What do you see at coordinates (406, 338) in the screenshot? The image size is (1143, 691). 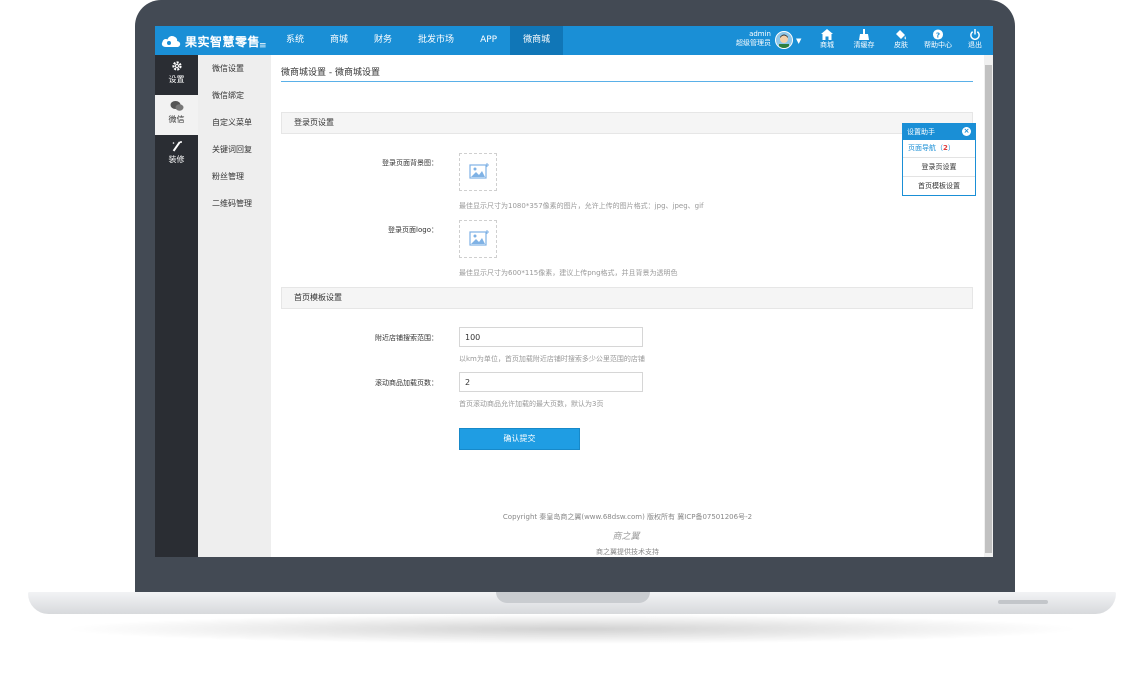 I see `range-label: 附近店铺搜索范围：` at bounding box center [406, 338].